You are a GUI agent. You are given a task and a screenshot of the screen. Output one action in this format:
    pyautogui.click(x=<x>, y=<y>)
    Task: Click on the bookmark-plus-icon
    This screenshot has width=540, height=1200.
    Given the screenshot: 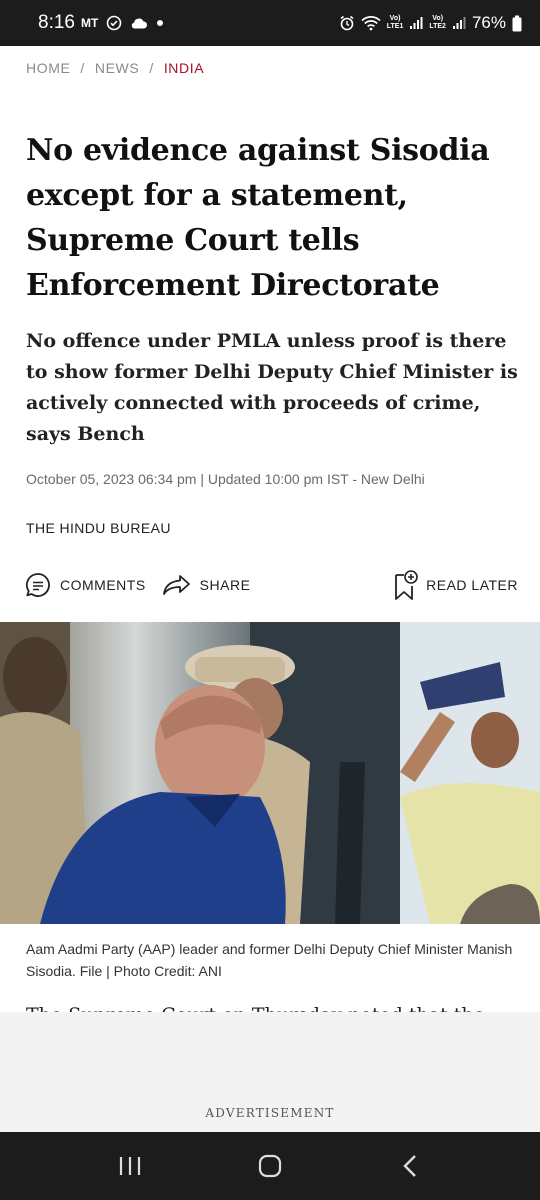 What is the action you would take?
    pyautogui.click(x=406, y=585)
    